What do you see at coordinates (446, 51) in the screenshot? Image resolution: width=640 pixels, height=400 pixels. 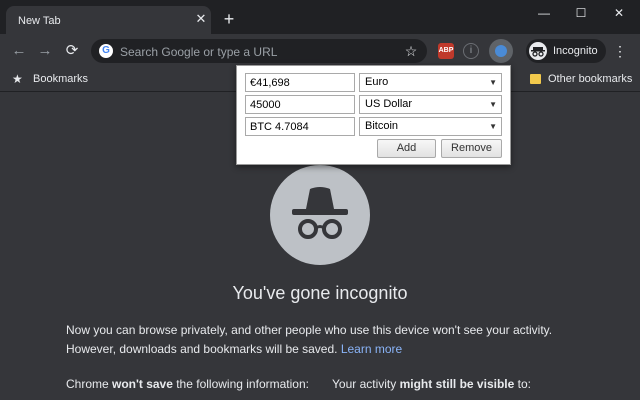 I see `abp-icon: ABP` at bounding box center [446, 51].